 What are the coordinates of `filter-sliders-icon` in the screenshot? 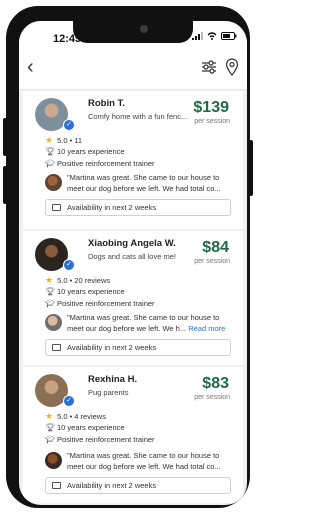 It's located at (209, 69).